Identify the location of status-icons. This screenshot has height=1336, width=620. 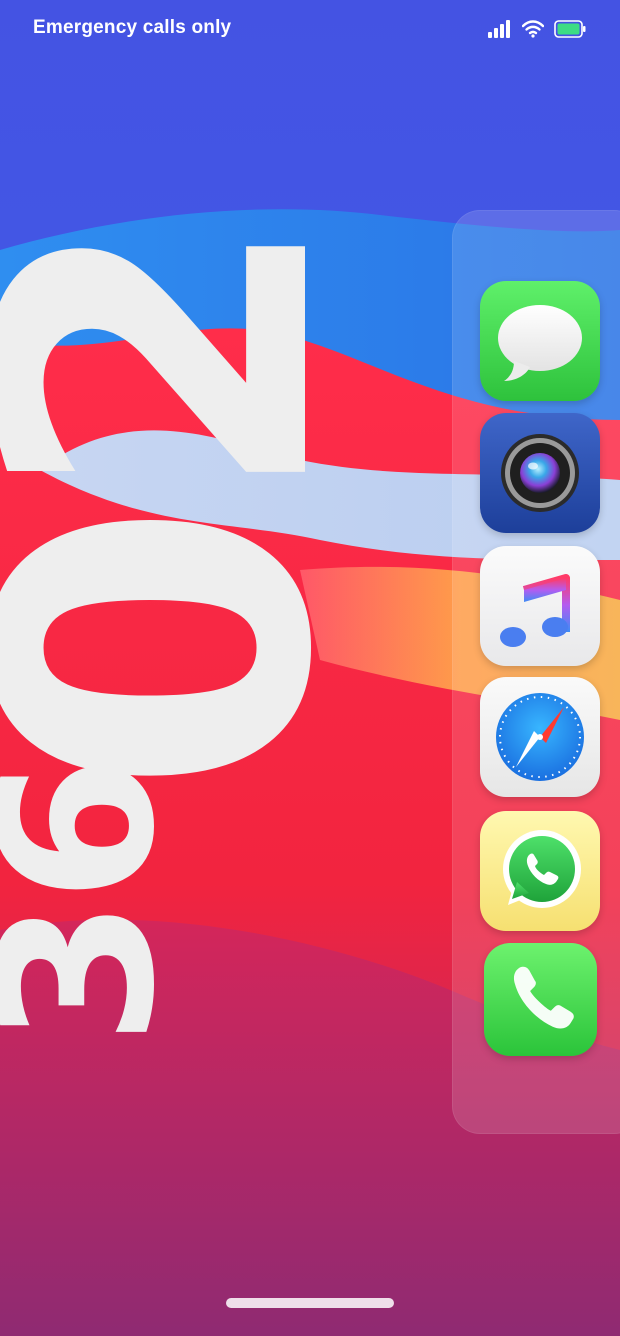
(537, 29).